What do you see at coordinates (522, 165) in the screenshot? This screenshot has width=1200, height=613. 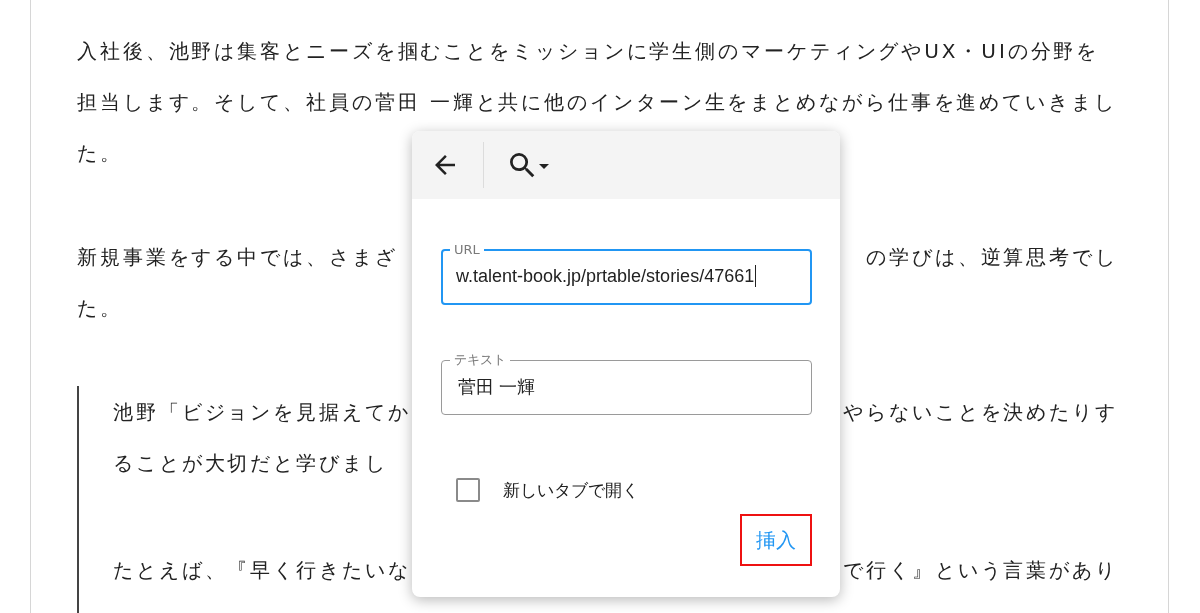 I see `search-icon` at bounding box center [522, 165].